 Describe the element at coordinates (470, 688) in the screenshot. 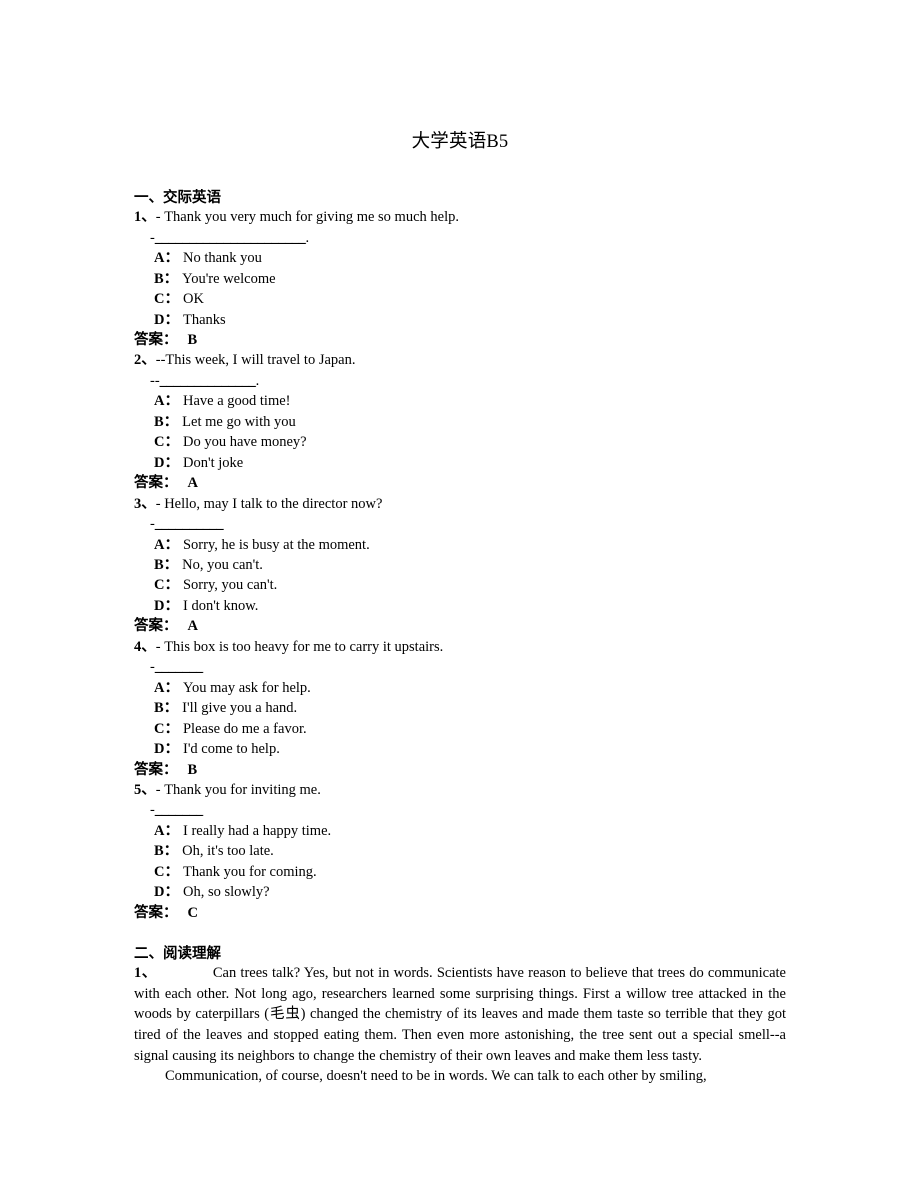

I see `option-a: A： You may ask for help.` at that location.